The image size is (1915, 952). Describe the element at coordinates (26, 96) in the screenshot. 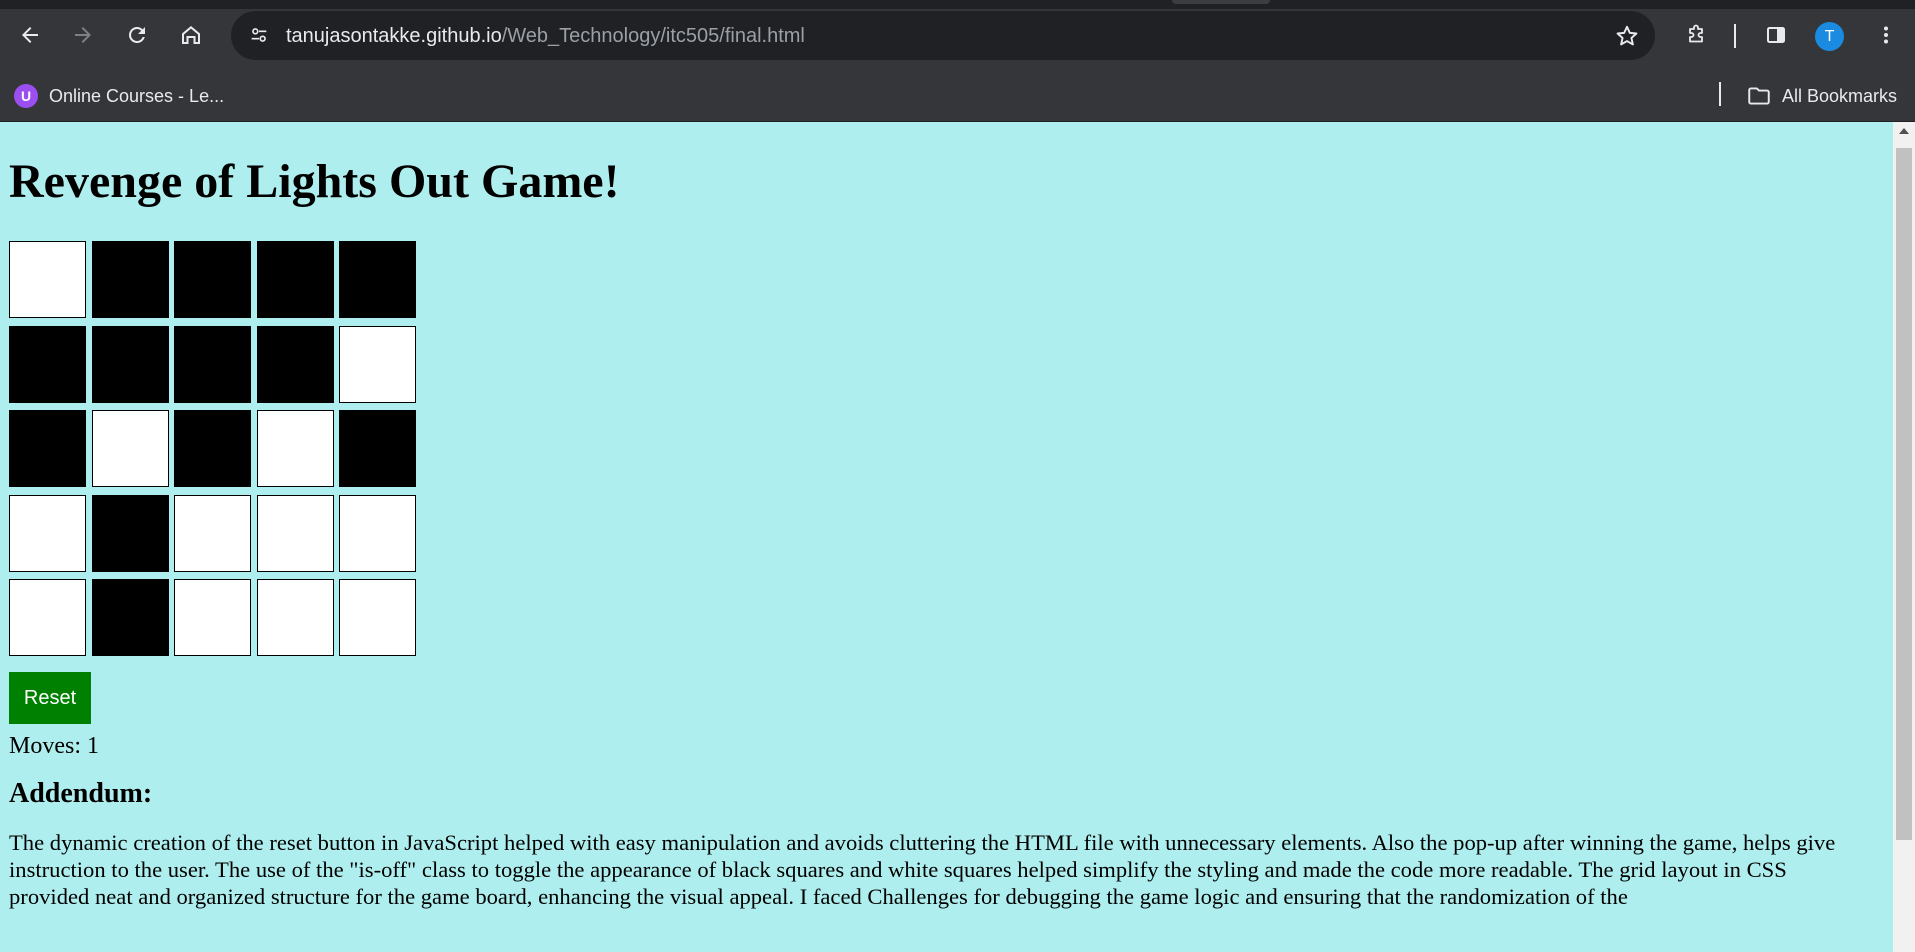

I see `udemy-favicon-icon: U` at that location.